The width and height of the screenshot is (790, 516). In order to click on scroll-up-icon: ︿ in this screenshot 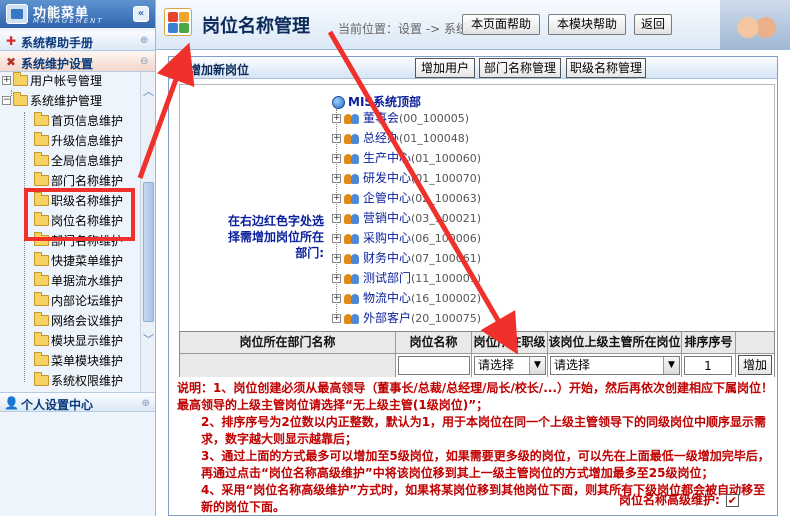, I will do `click(148, 92)`.